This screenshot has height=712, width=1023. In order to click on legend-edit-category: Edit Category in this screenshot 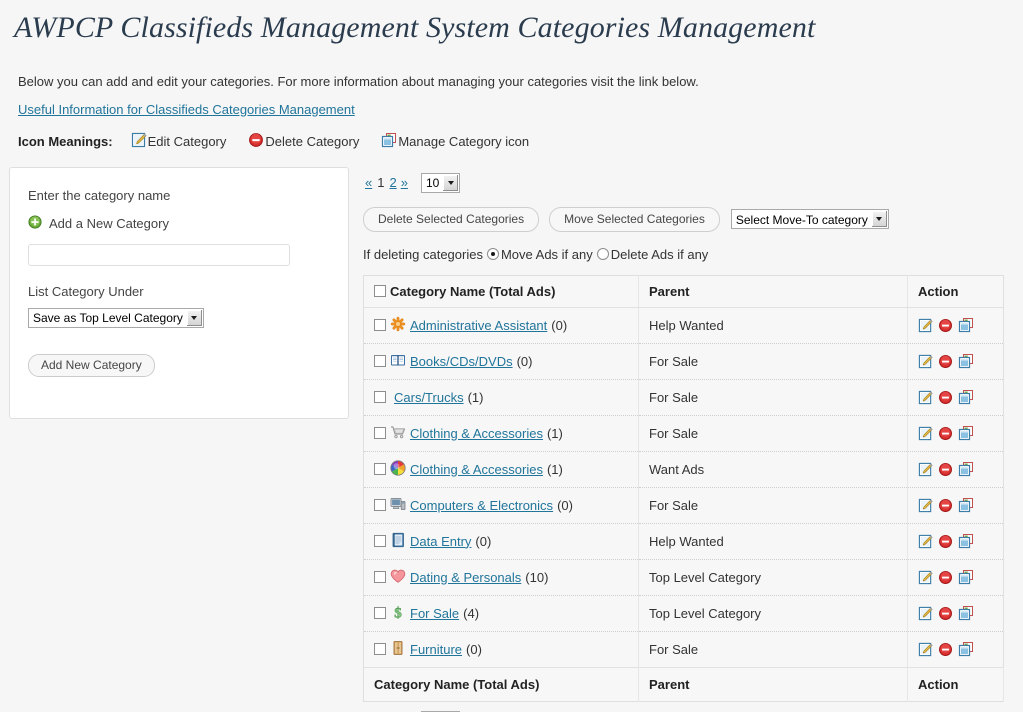, I will do `click(178, 141)`.